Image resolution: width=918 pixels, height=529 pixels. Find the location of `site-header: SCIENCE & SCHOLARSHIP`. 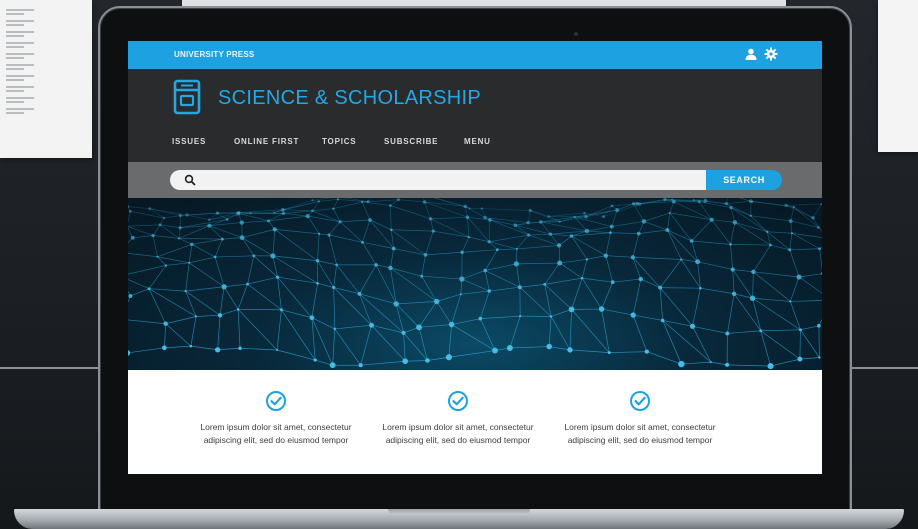

site-header: SCIENCE & SCHOLARSHIP is located at coordinates (475, 96).